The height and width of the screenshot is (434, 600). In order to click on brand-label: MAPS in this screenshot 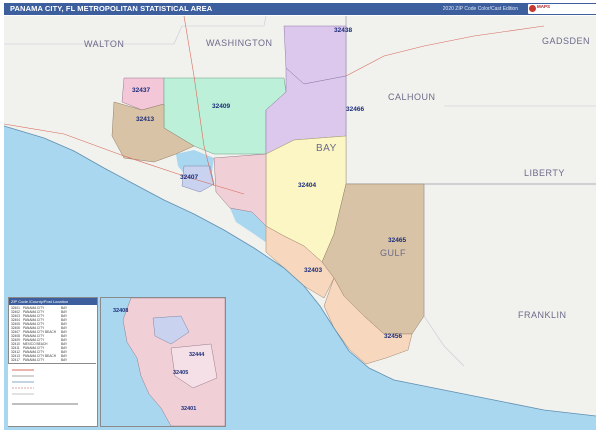, I will do `click(544, 6)`.